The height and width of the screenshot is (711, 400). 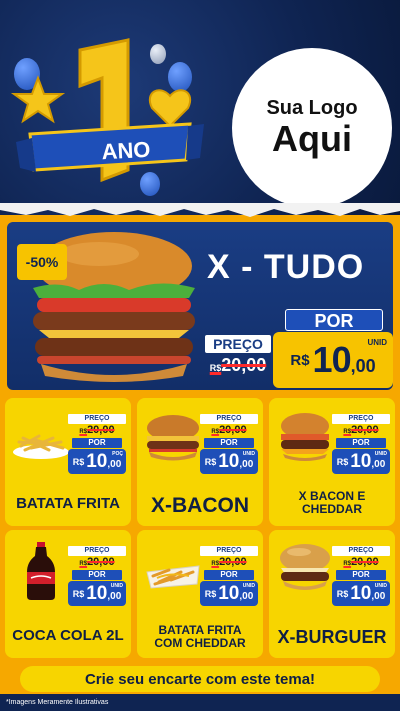 I want to click on soda-bottle-icon, so click(x=41, y=571).